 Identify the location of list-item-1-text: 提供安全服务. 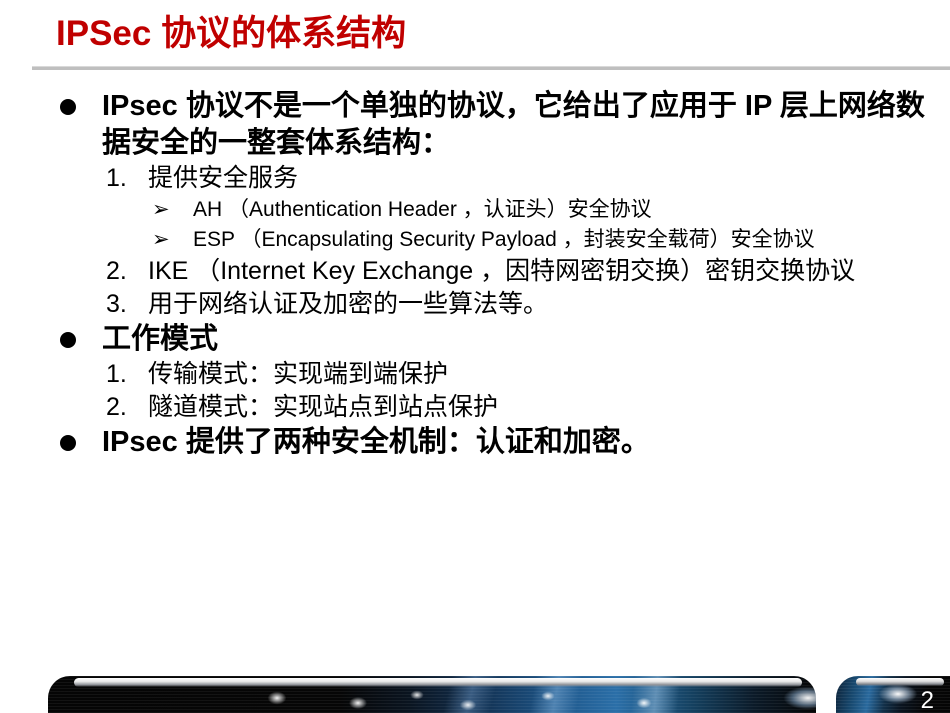
(223, 178).